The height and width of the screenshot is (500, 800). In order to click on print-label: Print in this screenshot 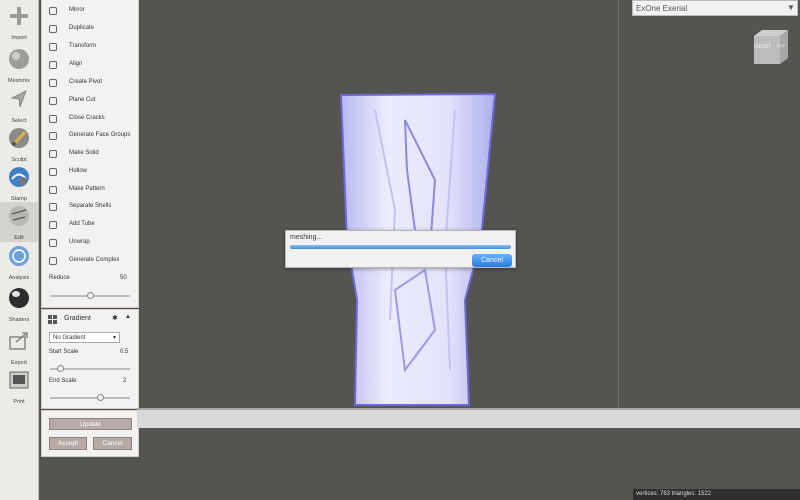, I will do `click(19, 402)`.